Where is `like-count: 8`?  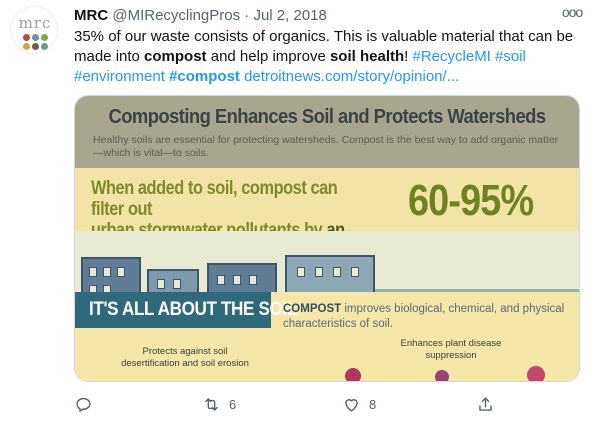 like-count: 8 is located at coordinates (373, 404).